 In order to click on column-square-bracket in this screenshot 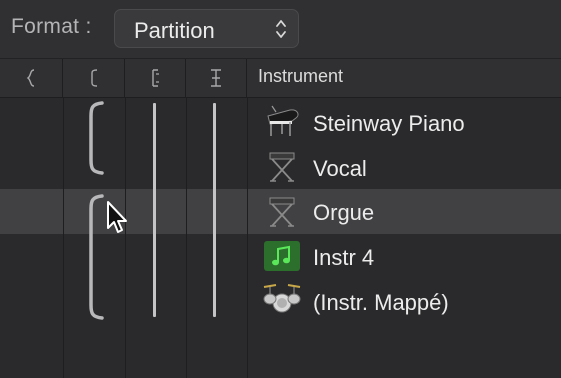, I will do `click(94, 78)`.